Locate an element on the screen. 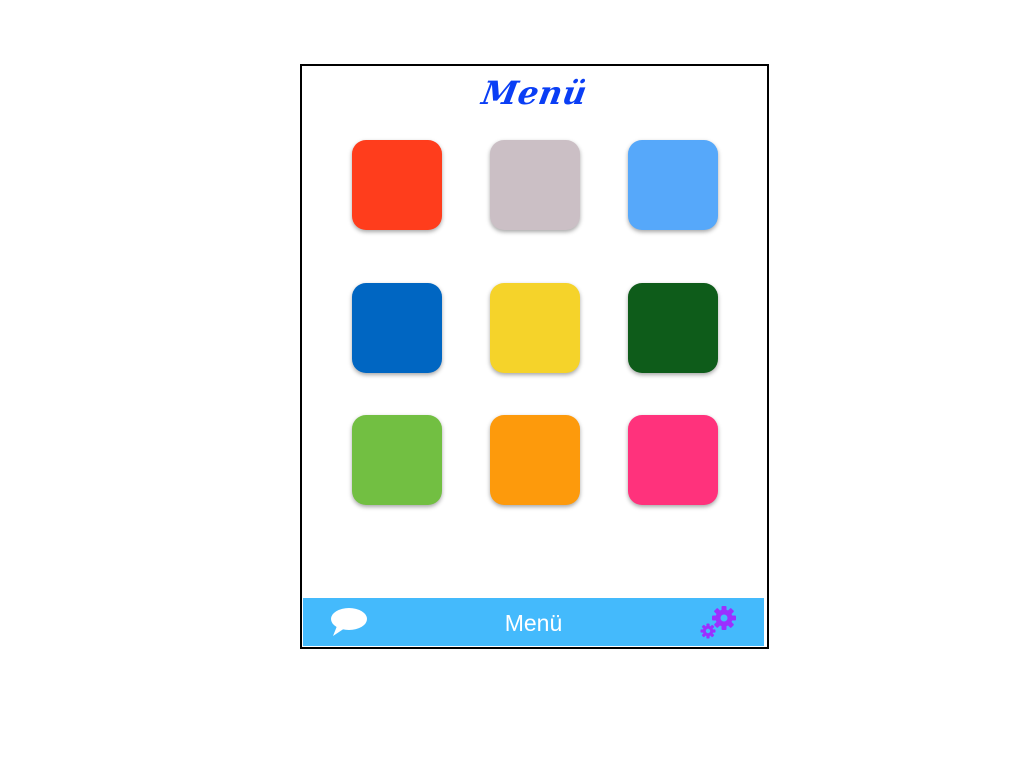 The image size is (1024, 768). tile-yellow is located at coordinates (535, 328).